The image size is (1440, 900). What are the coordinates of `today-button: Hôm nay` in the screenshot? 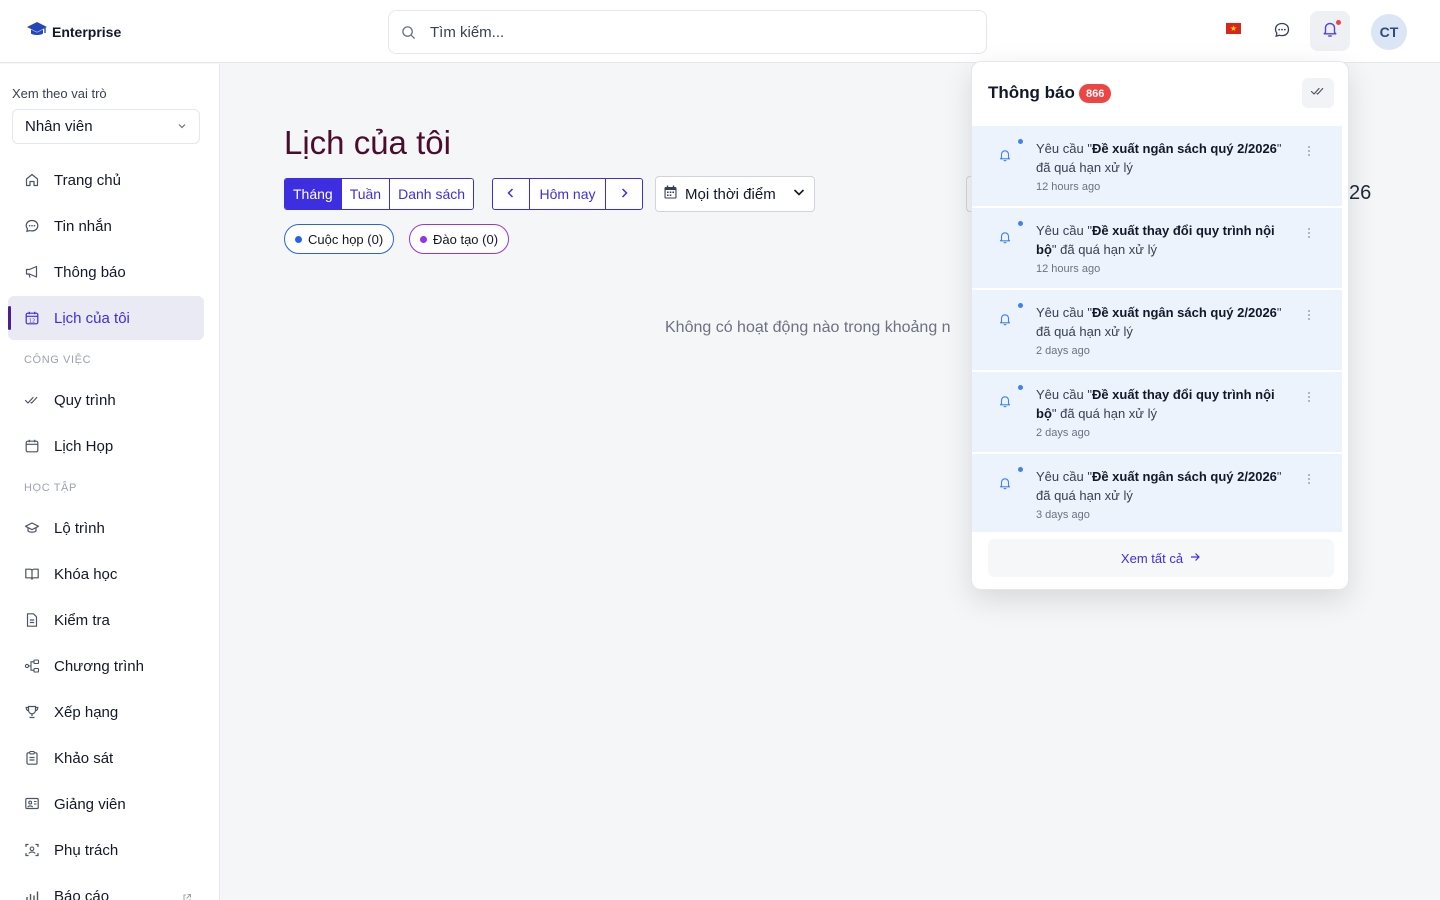 It's located at (568, 194).